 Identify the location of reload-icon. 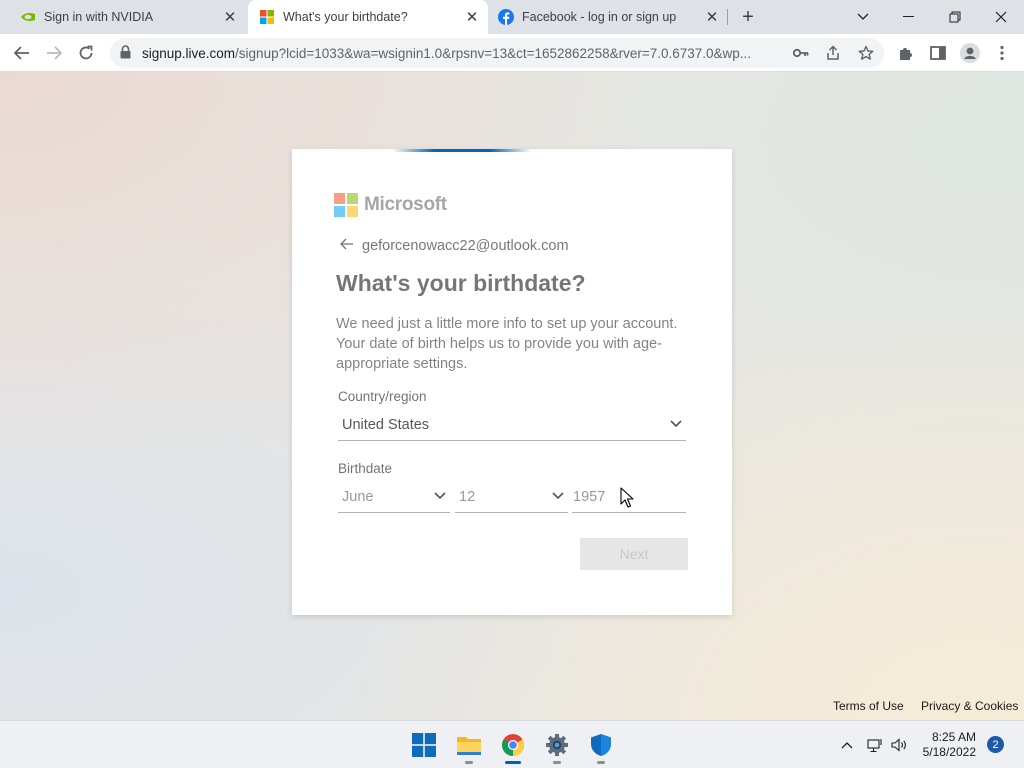
(86, 52).